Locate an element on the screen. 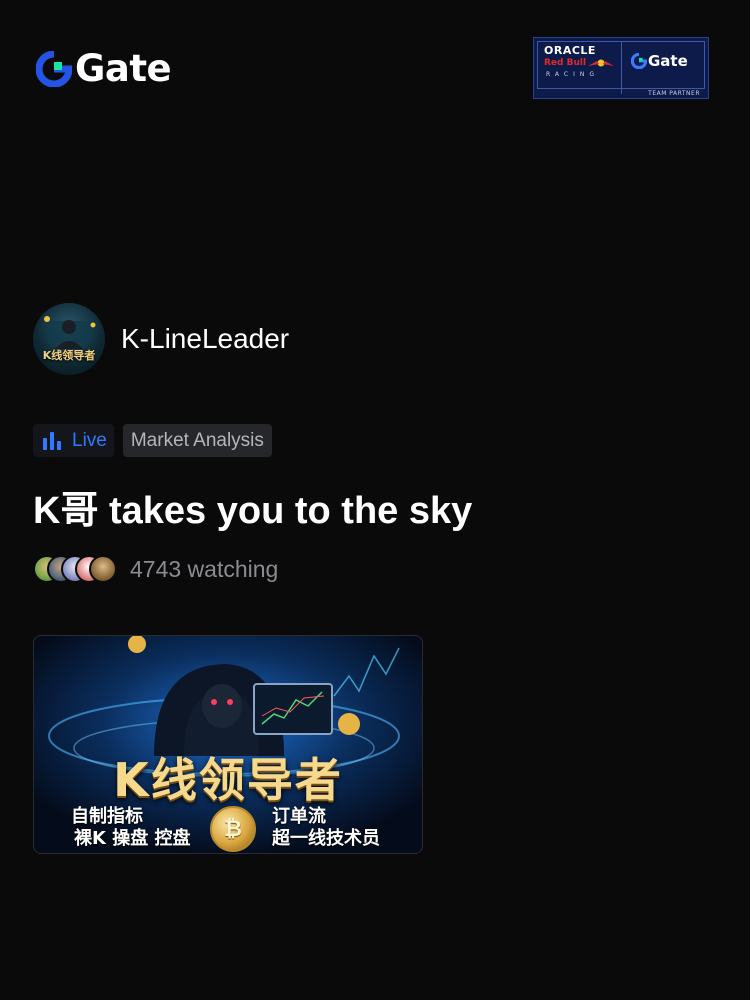  category-tag-label: Market Analysis is located at coordinates (197, 440).